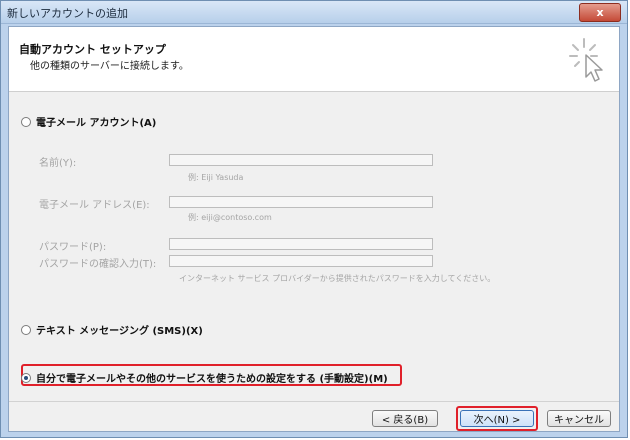 The width and height of the screenshot is (630, 440). I want to click on close-icon: x, so click(600, 12).